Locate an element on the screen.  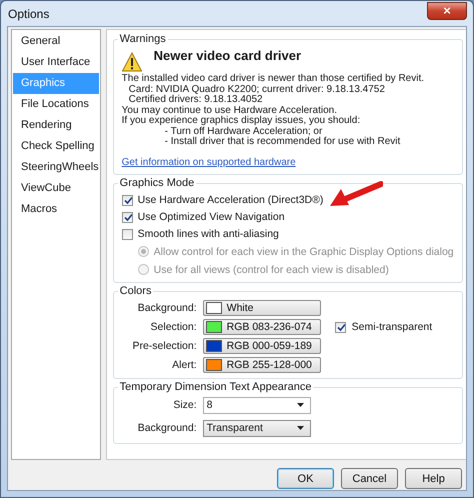
field-label: Selection: is located at coordinates (173, 327).